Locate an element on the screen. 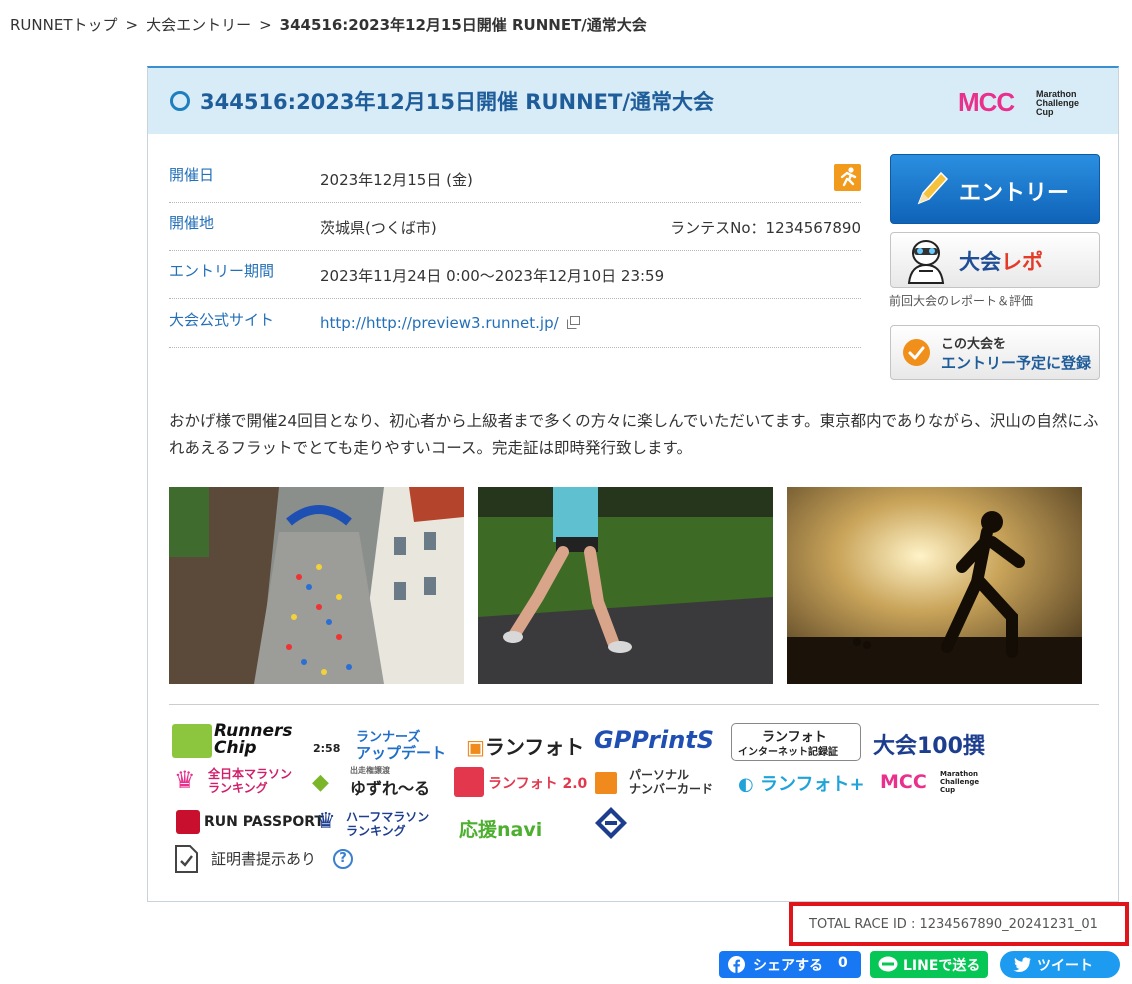 The image size is (1132, 984). race-title: 344516:2023年12月15日開催 RUNNET/通常大会 is located at coordinates (457, 102).